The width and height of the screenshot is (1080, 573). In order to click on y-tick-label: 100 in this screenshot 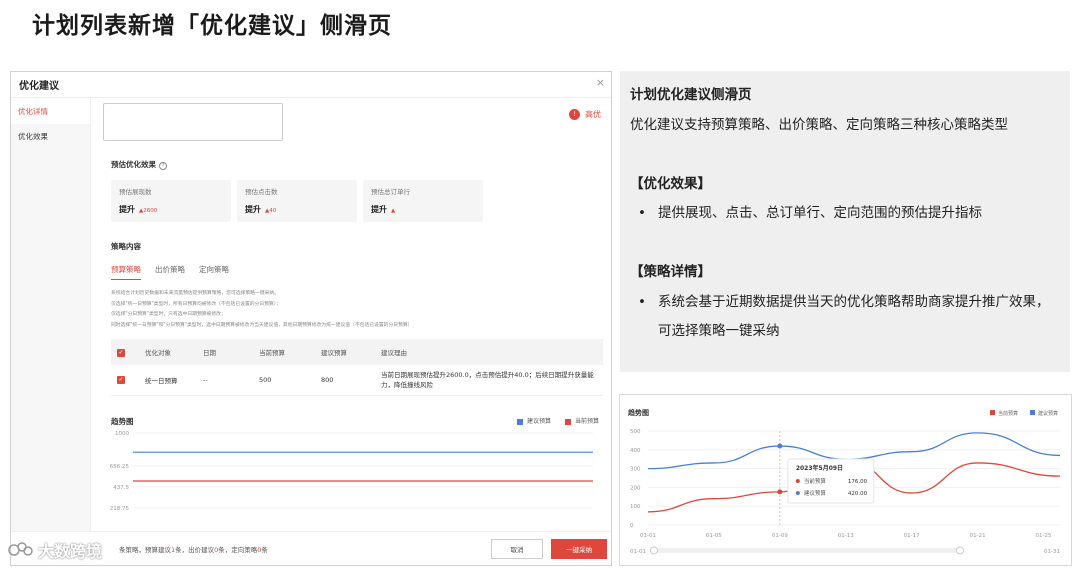, I will do `click(635, 507)`.